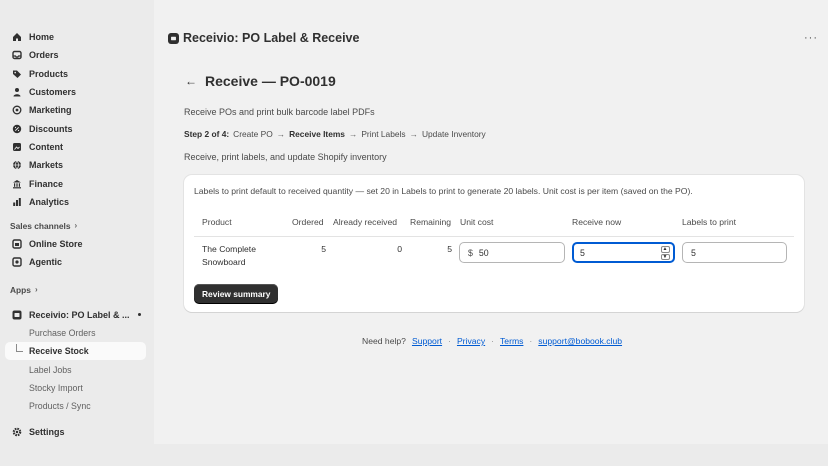 This screenshot has height=466, width=828. Describe the element at coordinates (77, 333) in the screenshot. I see `sidebar-subitem-purchase-orders: Purchase Orders` at that location.